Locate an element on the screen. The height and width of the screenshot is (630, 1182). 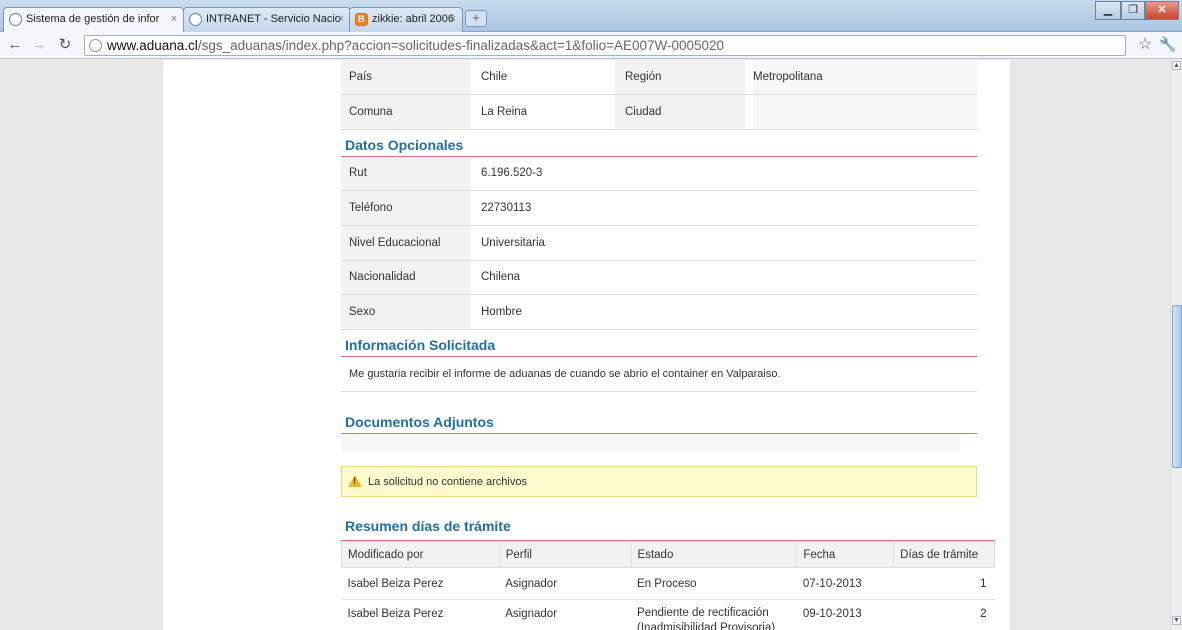
days-cell: 1 is located at coordinates (944, 583).